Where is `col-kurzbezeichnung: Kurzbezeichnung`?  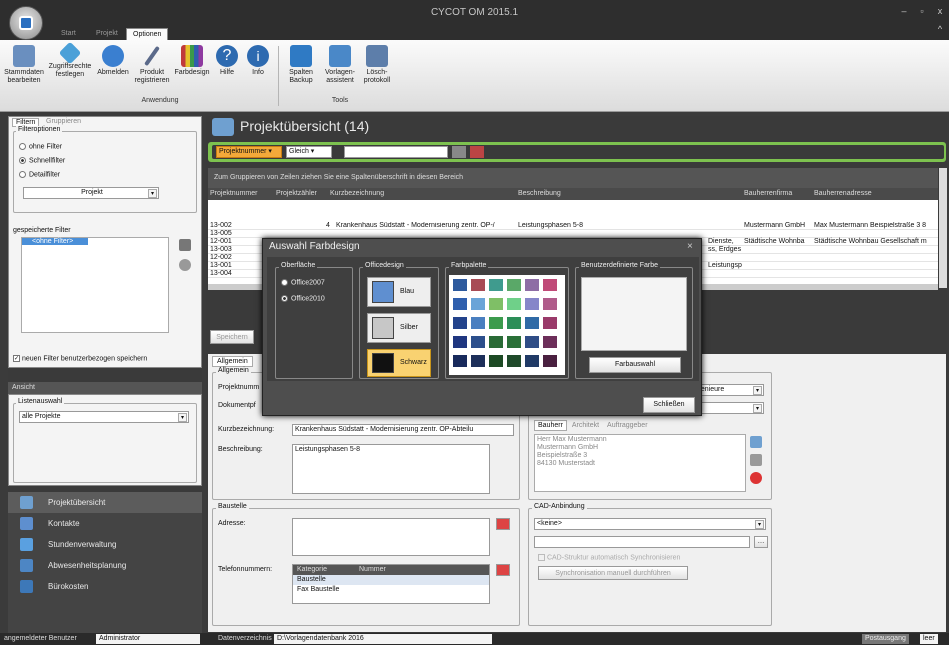
col-kurzbezeichnung: Kurzbezeichnung is located at coordinates (357, 194).